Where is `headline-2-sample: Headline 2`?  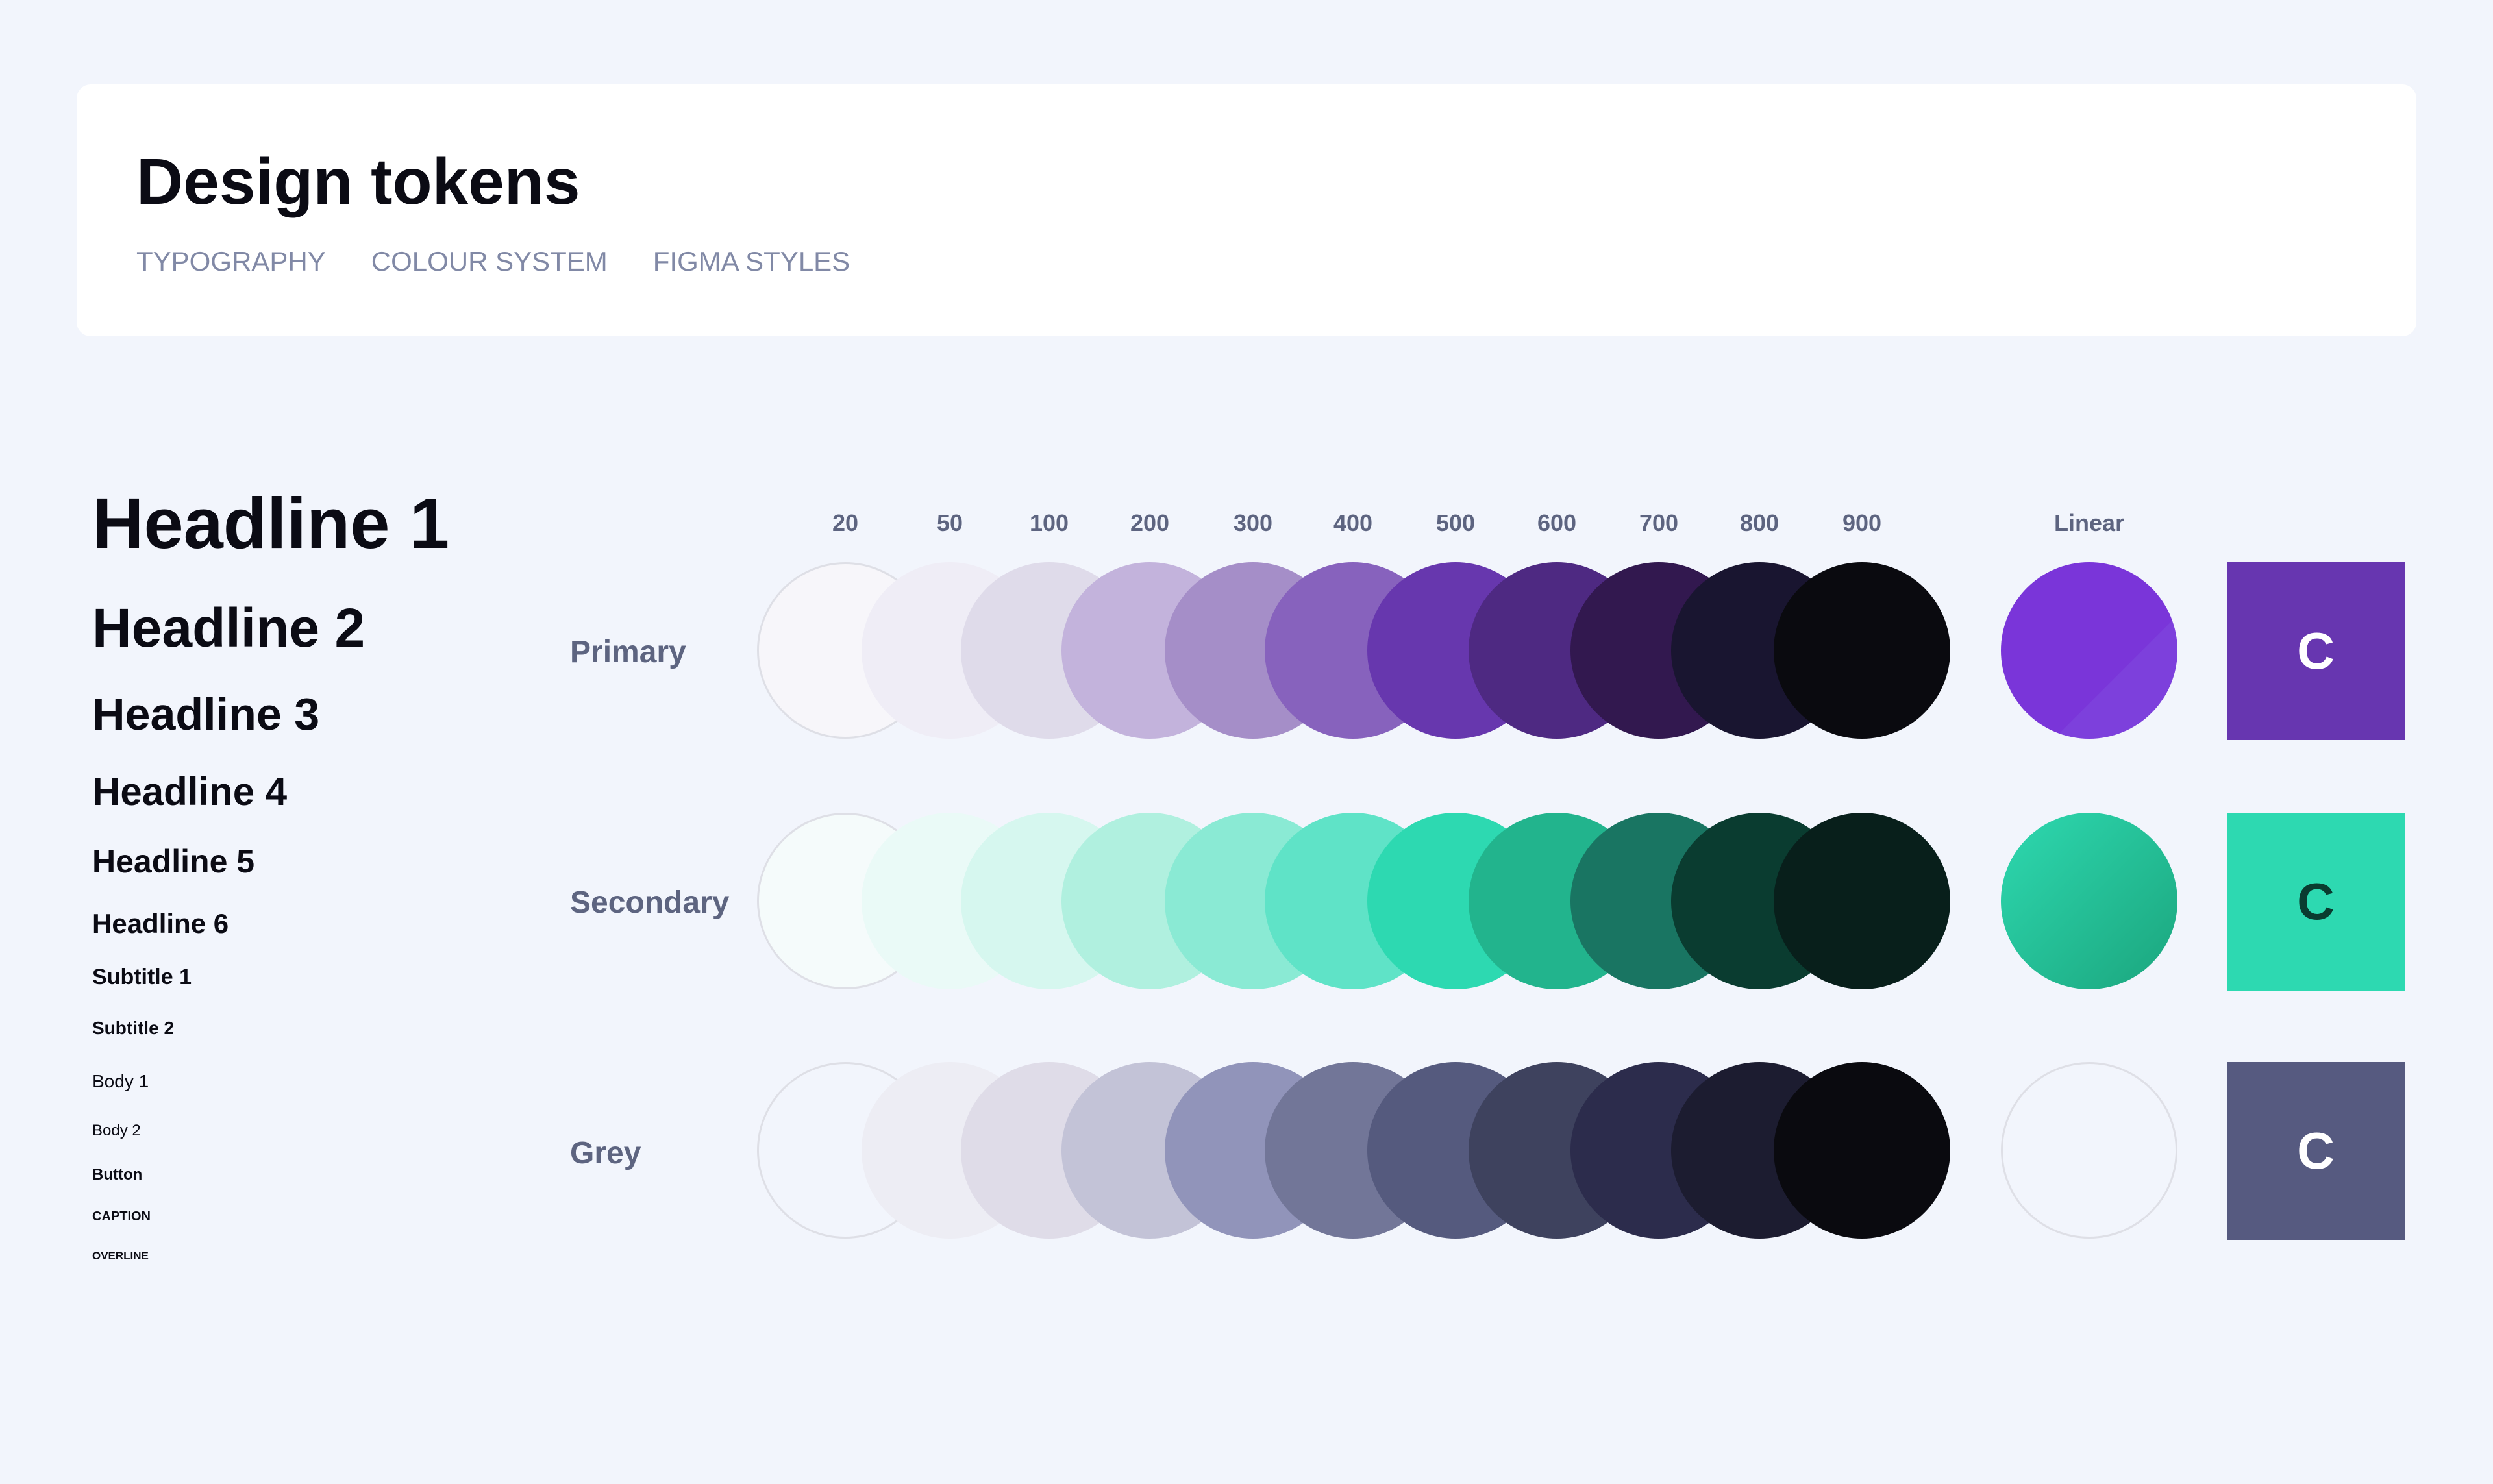 headline-2-sample: Headline 2 is located at coordinates (229, 627).